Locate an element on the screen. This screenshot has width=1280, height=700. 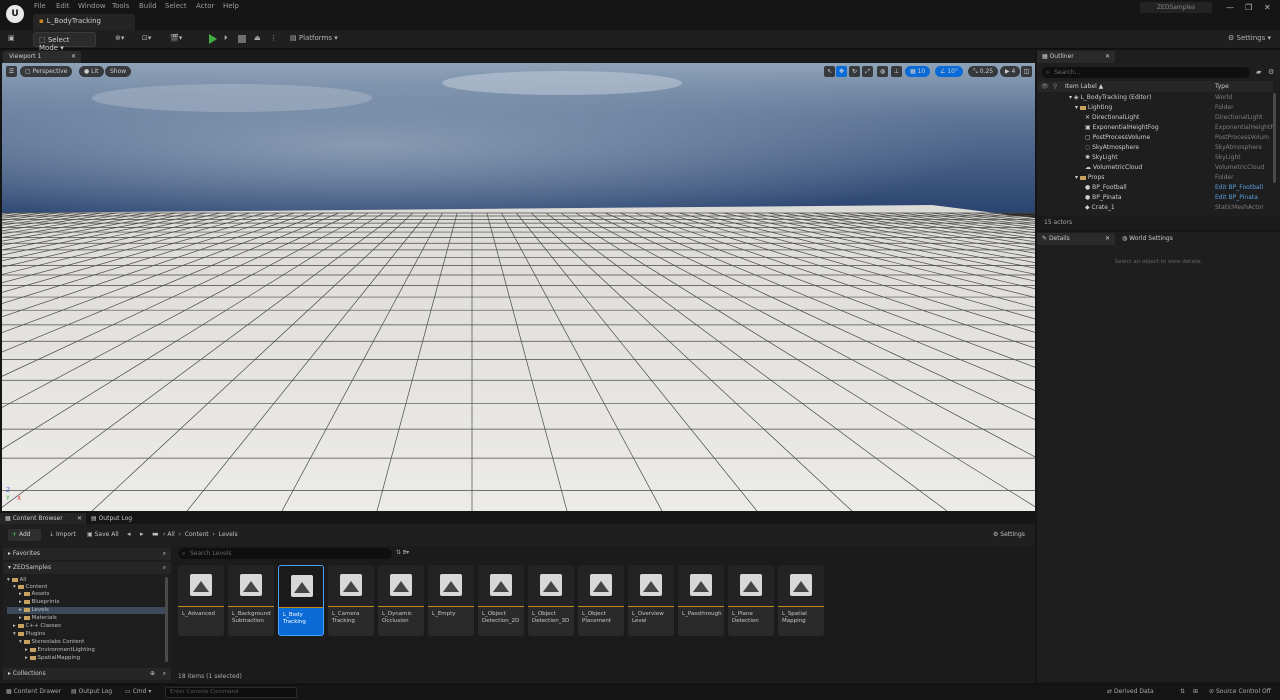
scale-snap-button: ⤡ 0.25 is located at coordinates (983, 71).